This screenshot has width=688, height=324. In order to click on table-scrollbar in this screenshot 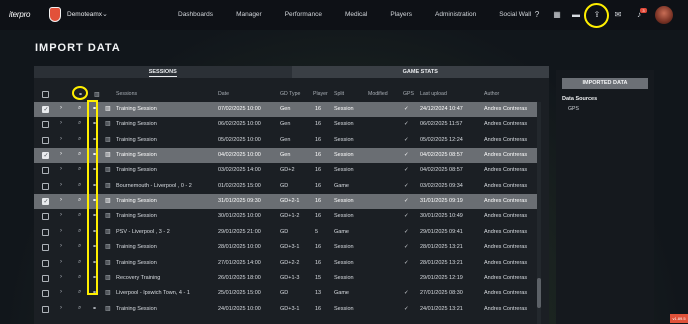, I will do `click(539, 213)`.